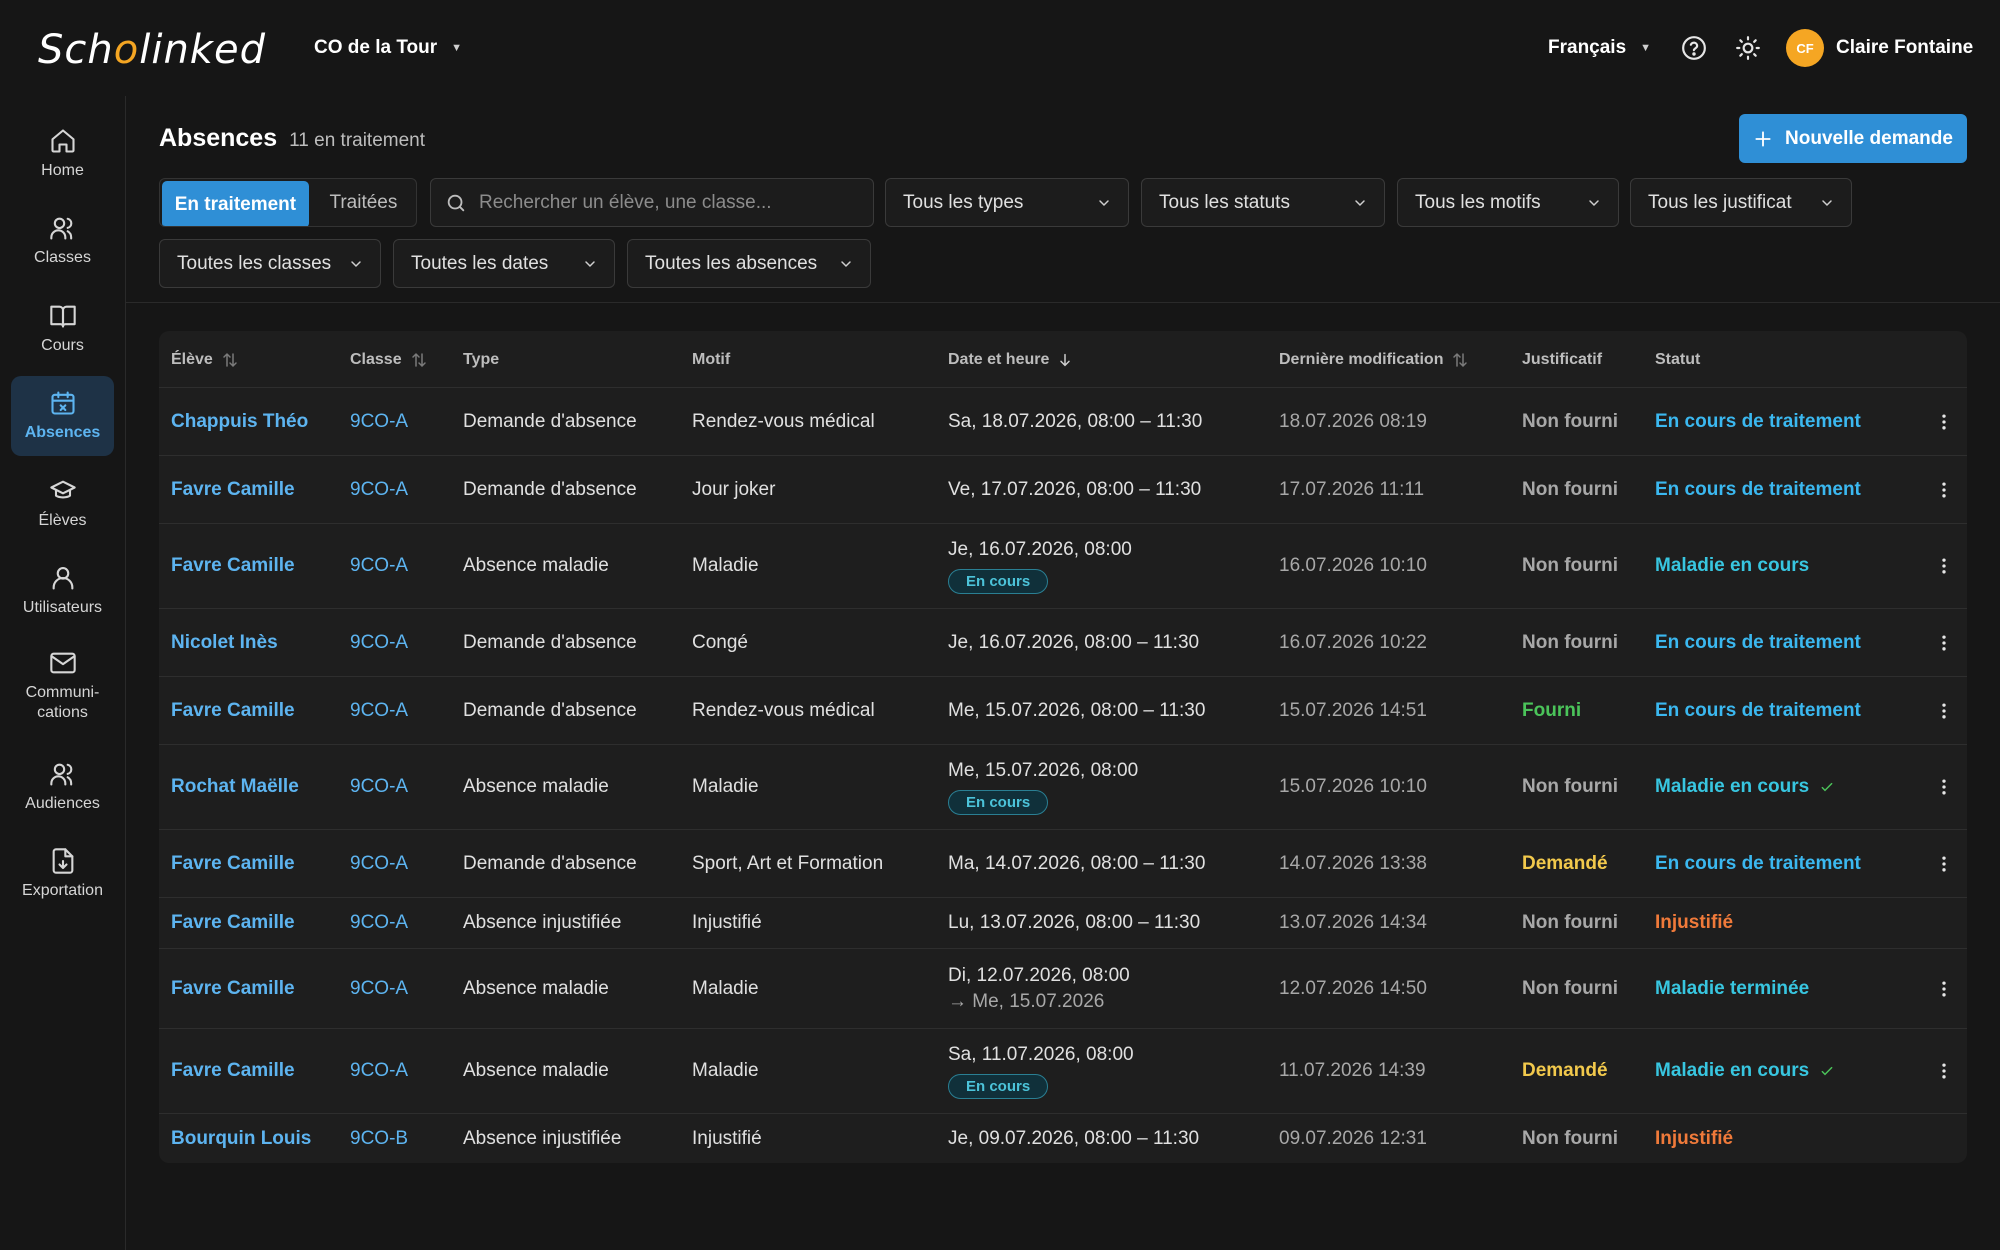 This screenshot has height=1250, width=2000. Describe the element at coordinates (1758, 642) in the screenshot. I see `status-label: En cours de traitement` at that location.